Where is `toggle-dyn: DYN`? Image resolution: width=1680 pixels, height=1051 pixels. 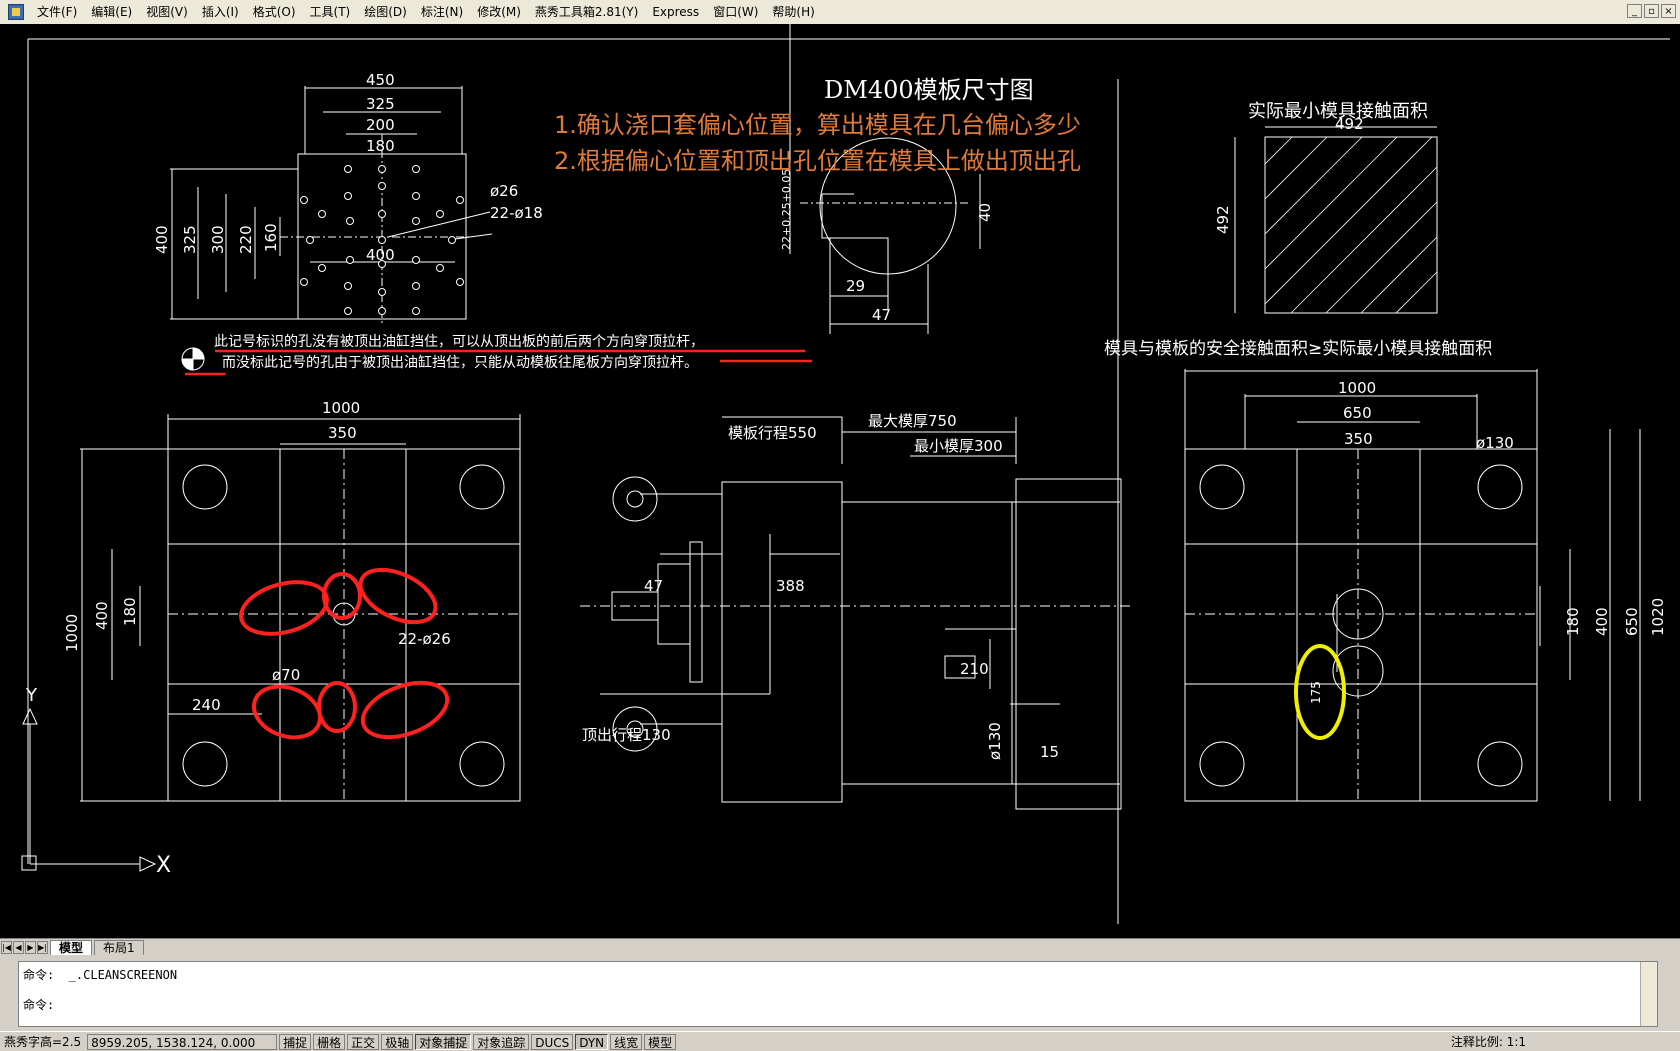 toggle-dyn: DYN is located at coordinates (592, 1041).